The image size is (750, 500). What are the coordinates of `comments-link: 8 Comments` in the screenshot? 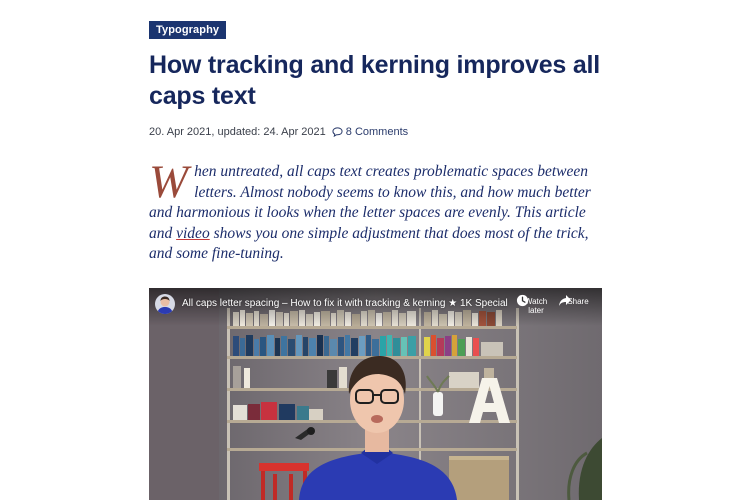 It's located at (370, 132).